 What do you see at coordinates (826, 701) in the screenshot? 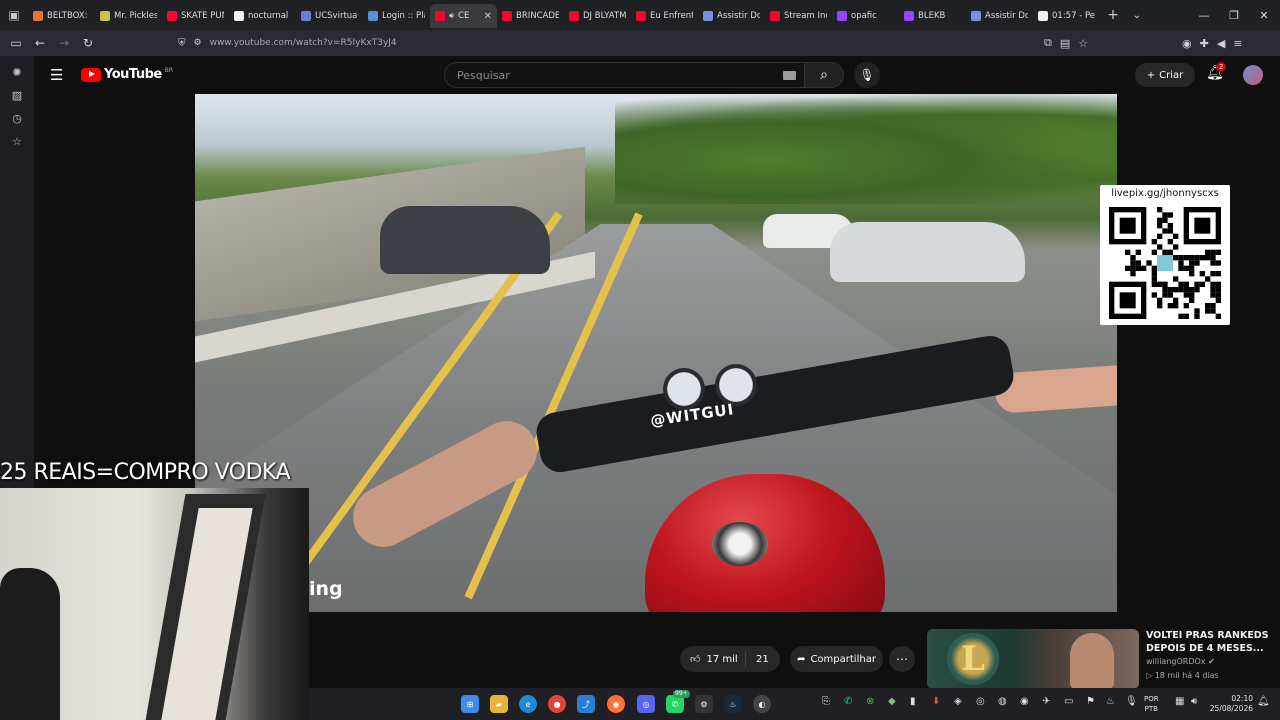
I see `tray-icon: ⎘` at bounding box center [826, 701].